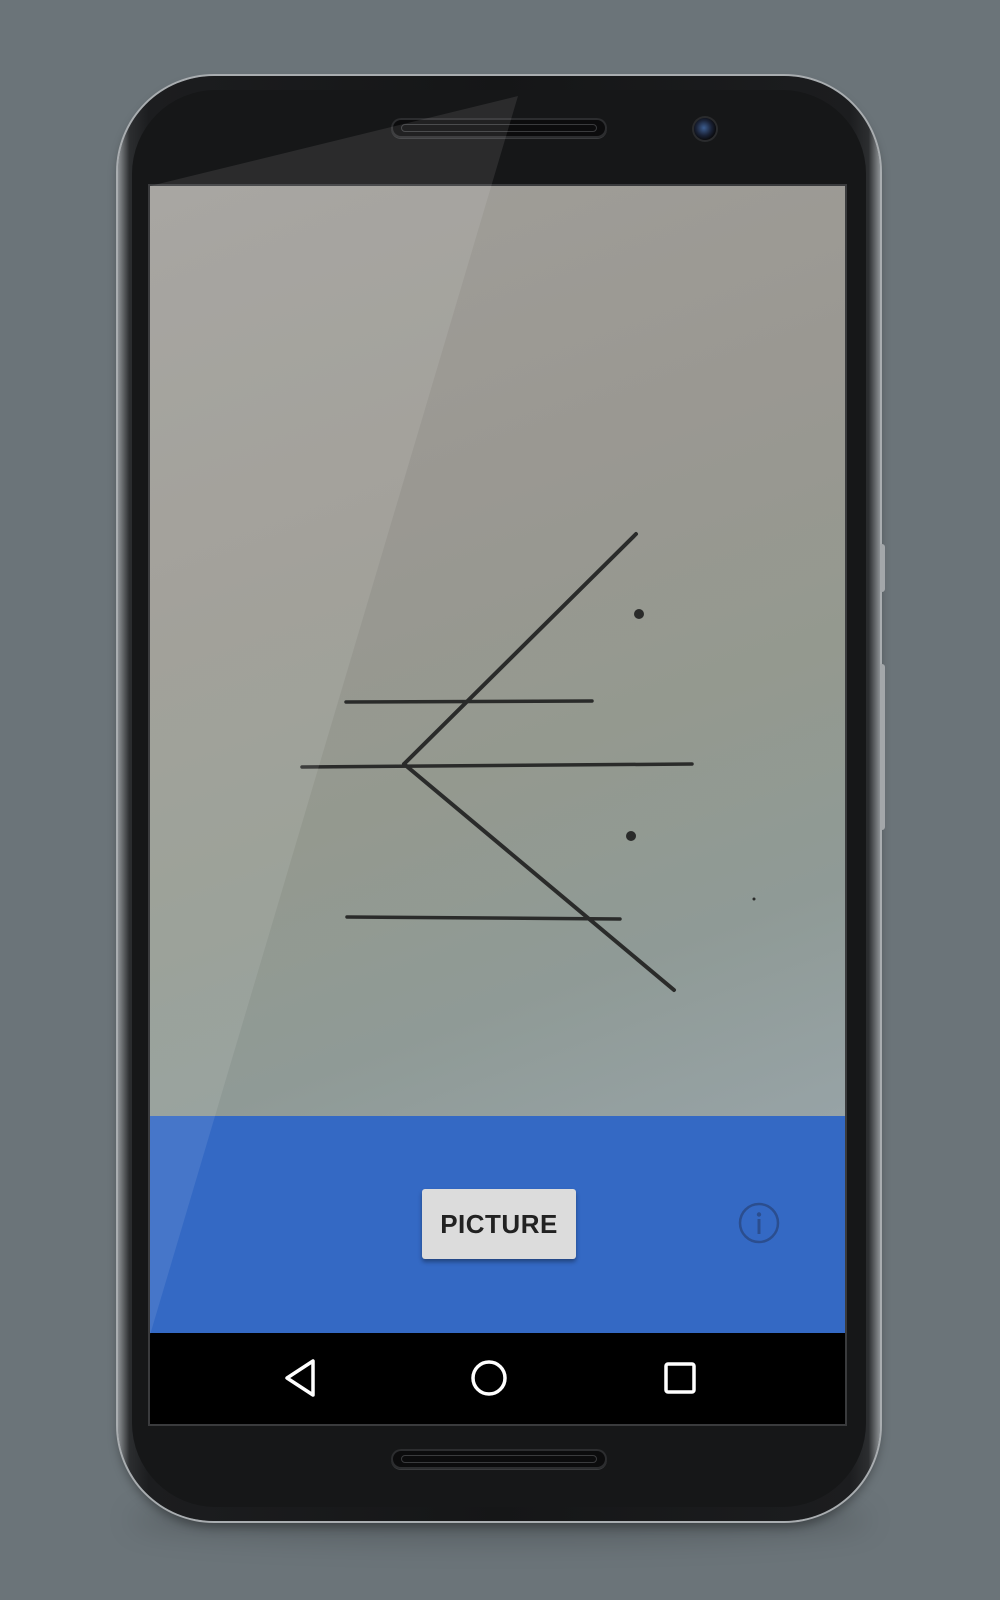  I want to click on volume-button, so click(882, 747).